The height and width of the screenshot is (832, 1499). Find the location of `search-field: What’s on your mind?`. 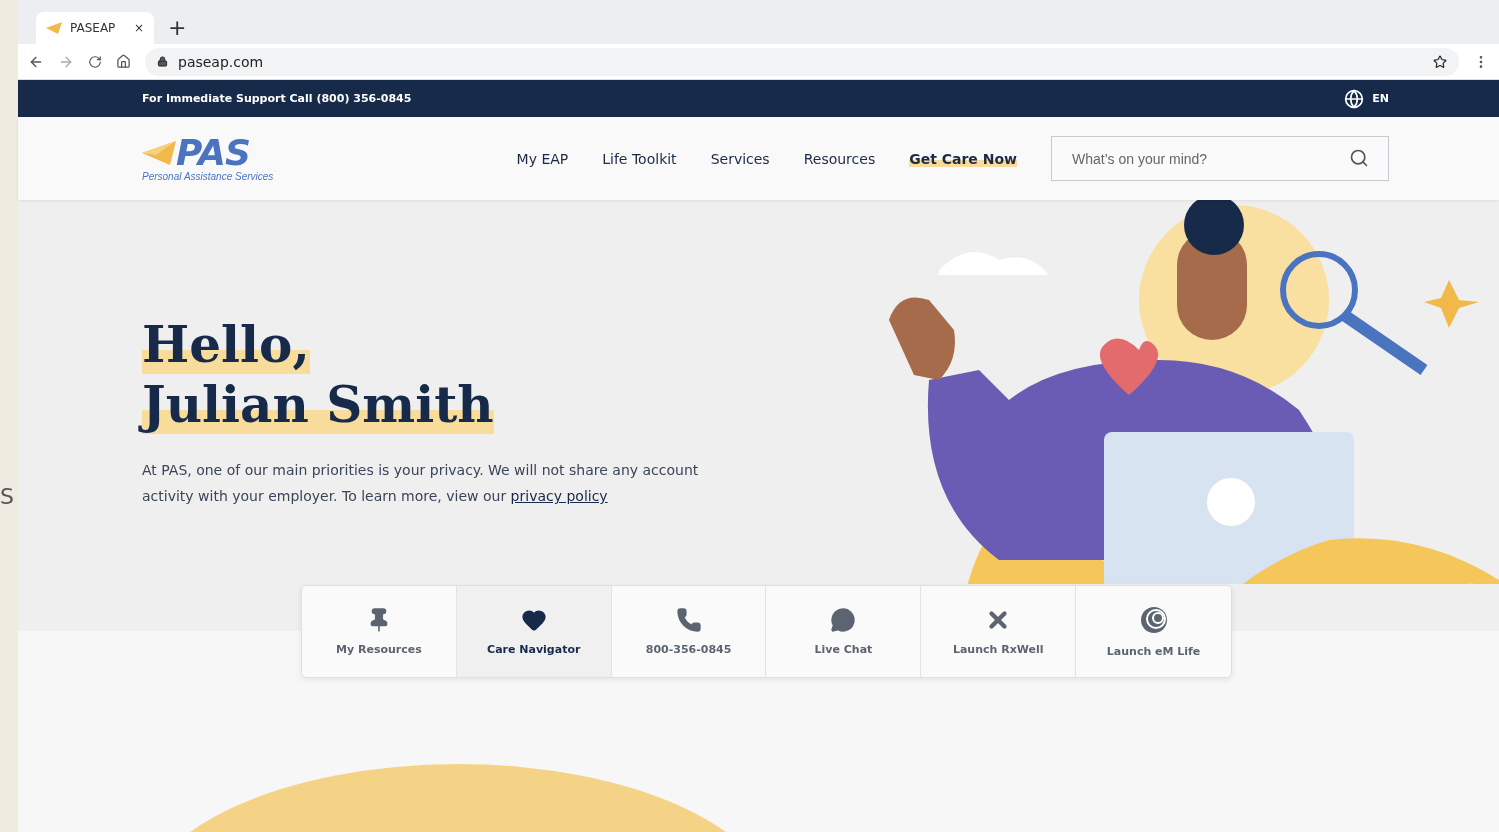

search-field: What’s on your mind? is located at coordinates (1220, 158).